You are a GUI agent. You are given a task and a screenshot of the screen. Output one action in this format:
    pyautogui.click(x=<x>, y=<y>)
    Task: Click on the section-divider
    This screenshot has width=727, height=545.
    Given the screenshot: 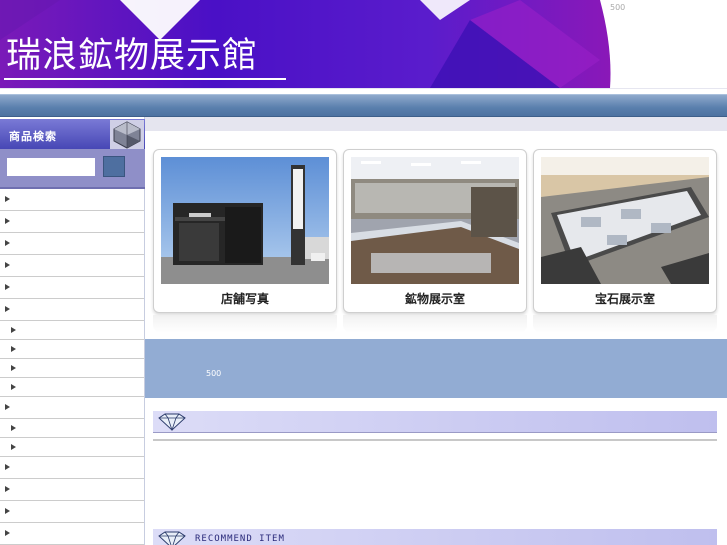 What is the action you would take?
    pyautogui.click(x=435, y=440)
    